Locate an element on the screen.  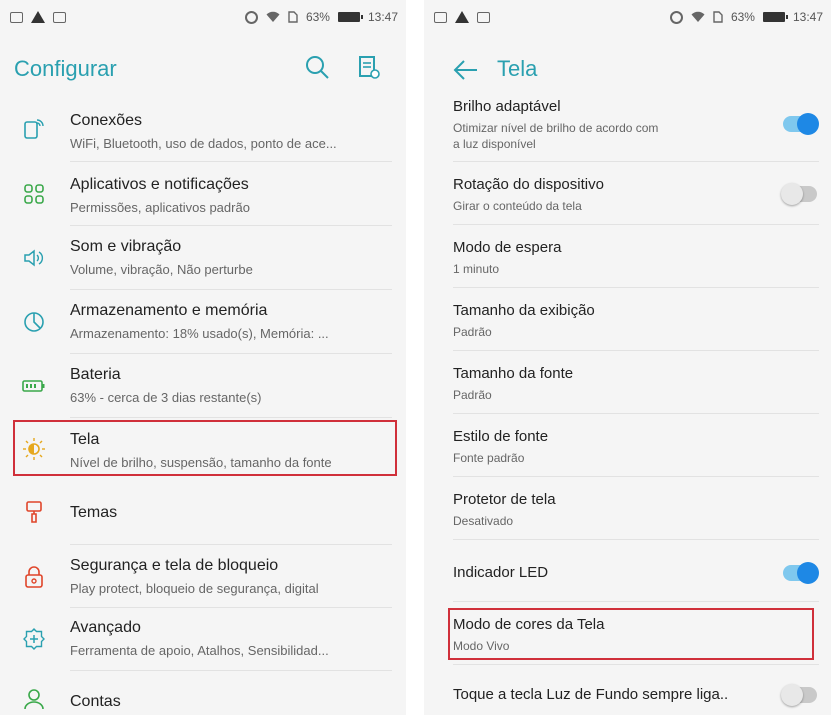
adaptive-brightness-toggle is located at coordinates (801, 124).